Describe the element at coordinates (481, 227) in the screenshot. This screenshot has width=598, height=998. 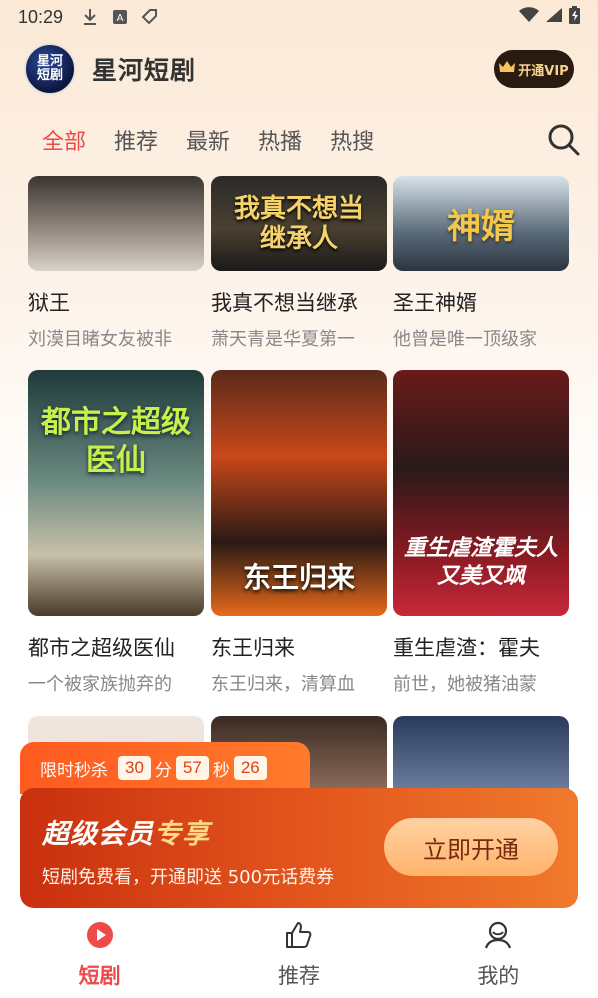
I see `poster-title: 神婿` at that location.